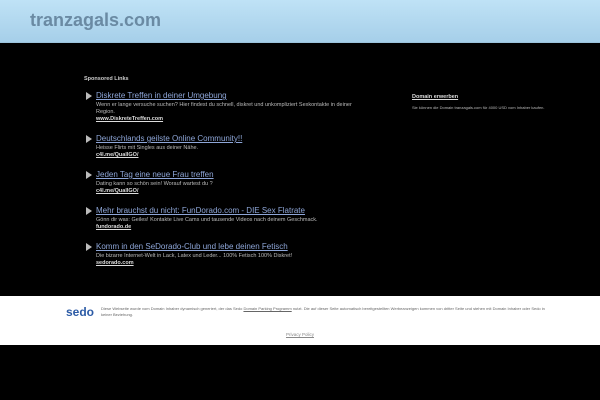 This screenshot has width=600, height=400. I want to click on ad-title-link: Deutschlands geilste Online Community!!, so click(225, 138).